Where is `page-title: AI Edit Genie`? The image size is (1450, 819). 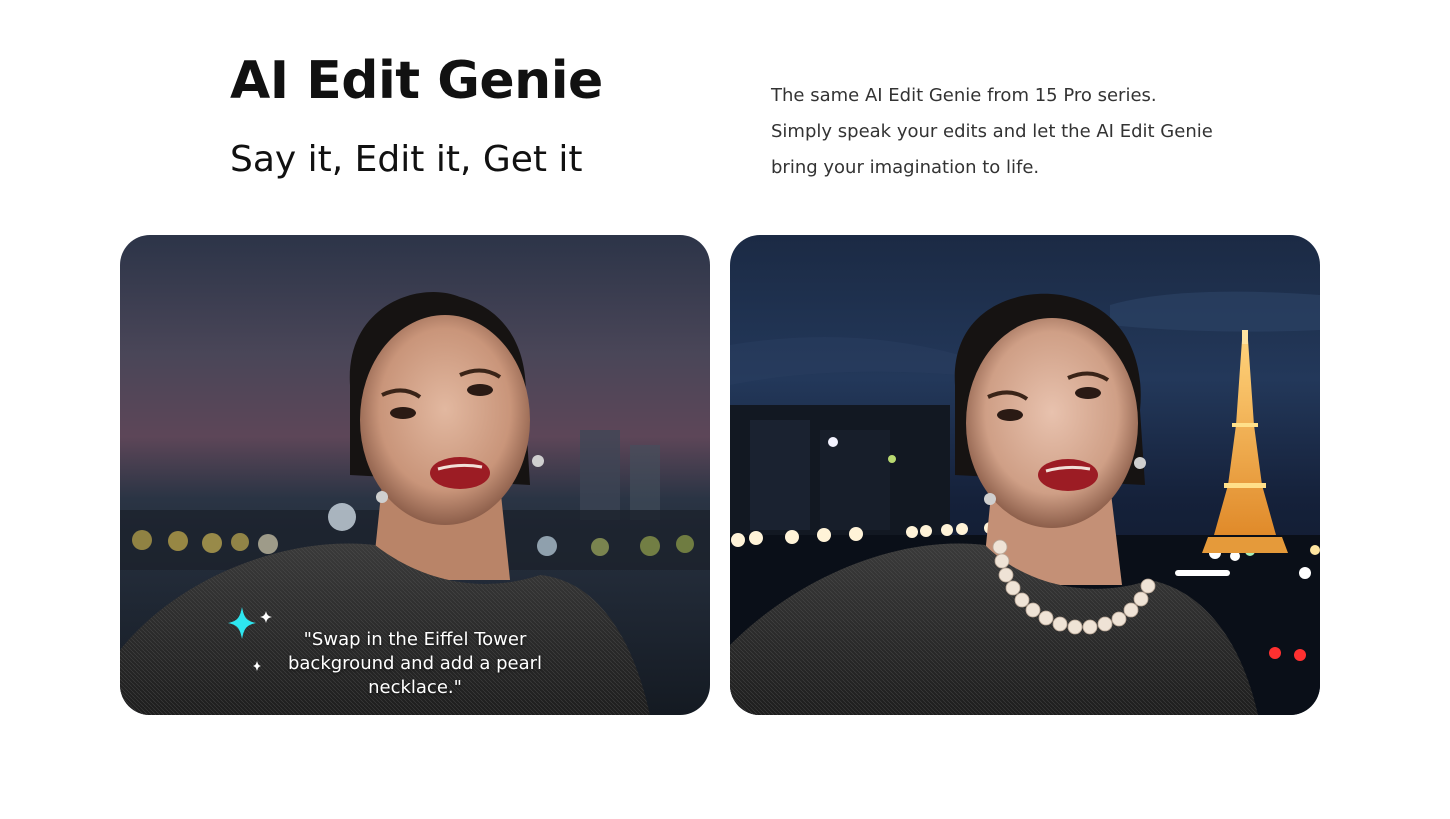
page-title: AI Edit Genie is located at coordinates (416, 81).